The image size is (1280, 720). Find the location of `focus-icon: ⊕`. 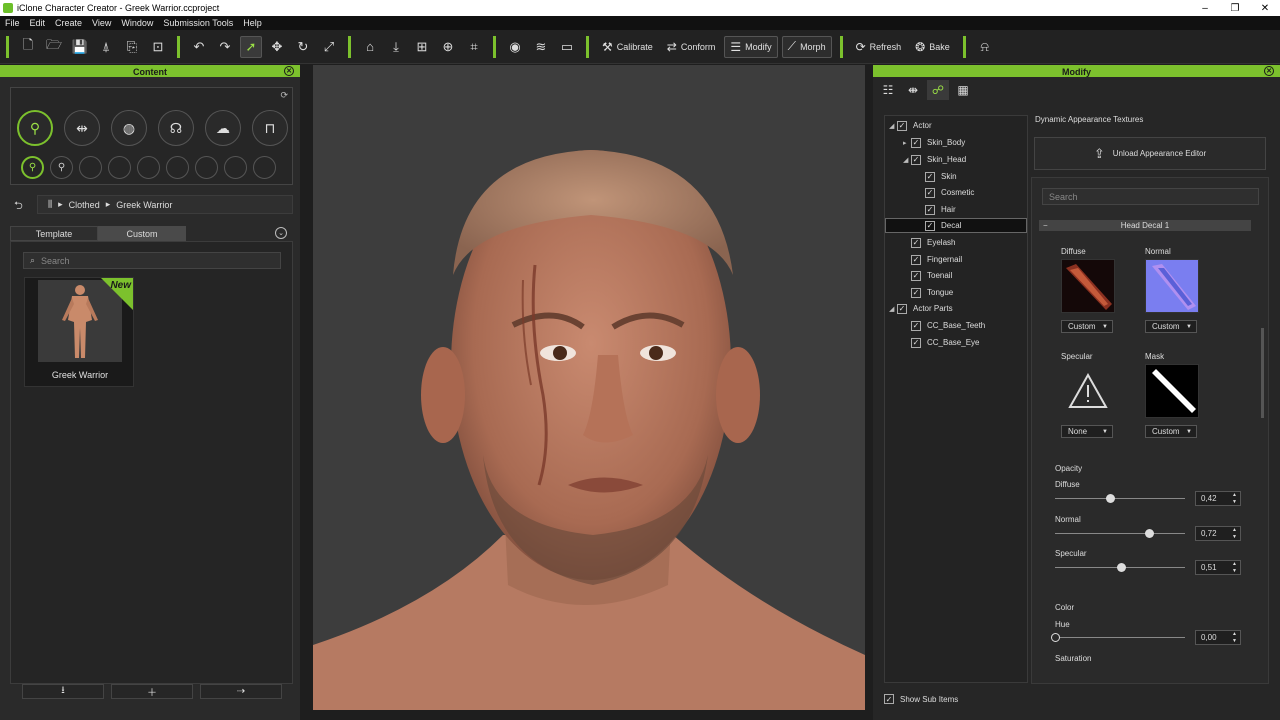

focus-icon: ⊕ is located at coordinates (448, 47).